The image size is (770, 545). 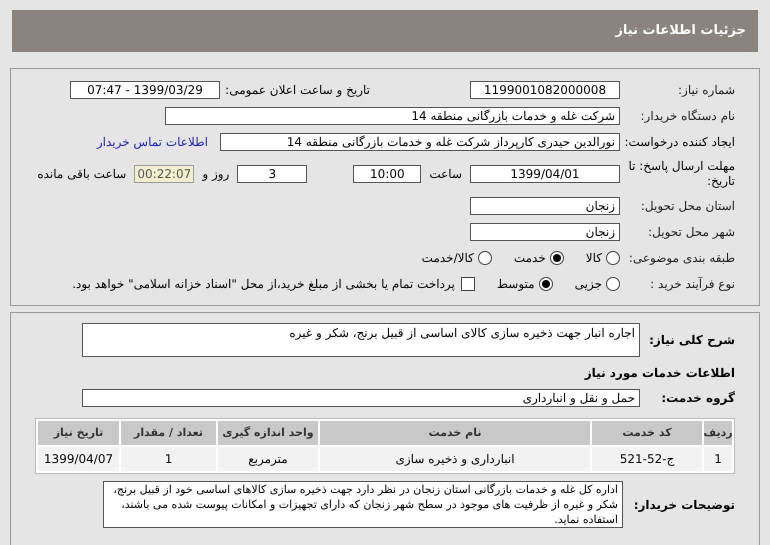 What do you see at coordinates (530, 258) in the screenshot?
I see `radio-label: خدمت` at bounding box center [530, 258].